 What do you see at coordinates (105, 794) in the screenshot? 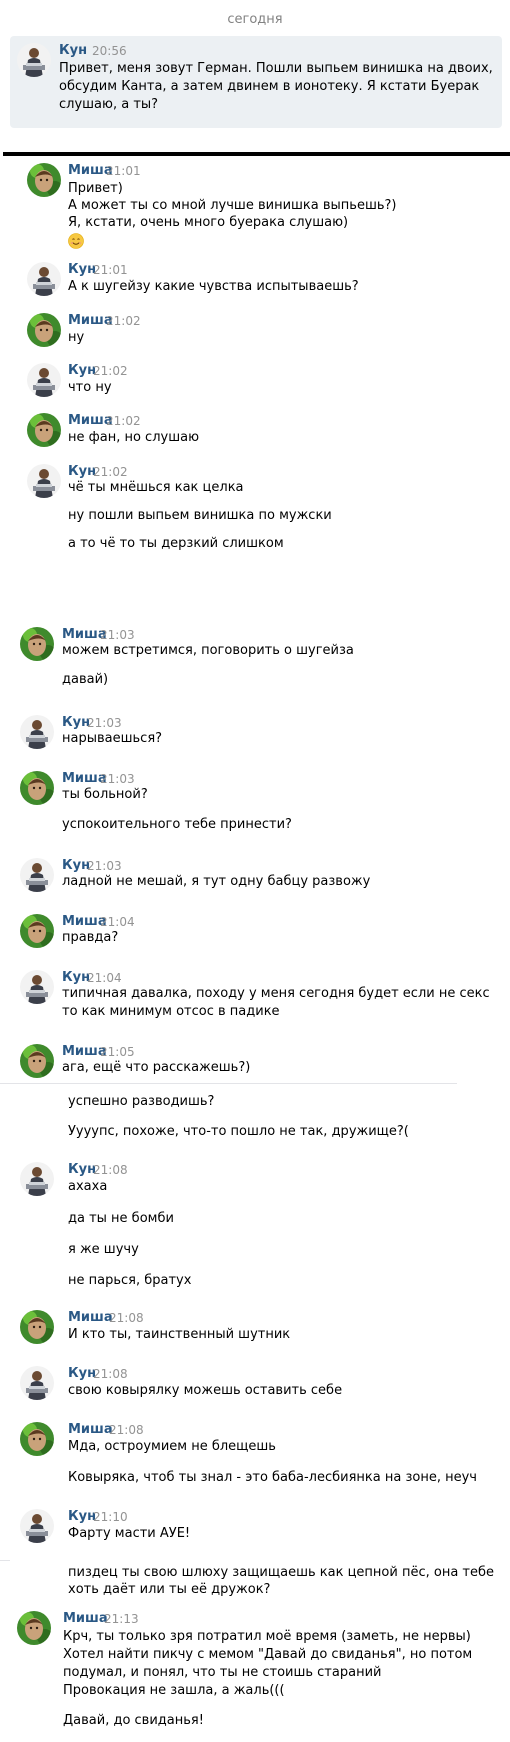
I see `message-text: ты больной?` at bounding box center [105, 794].